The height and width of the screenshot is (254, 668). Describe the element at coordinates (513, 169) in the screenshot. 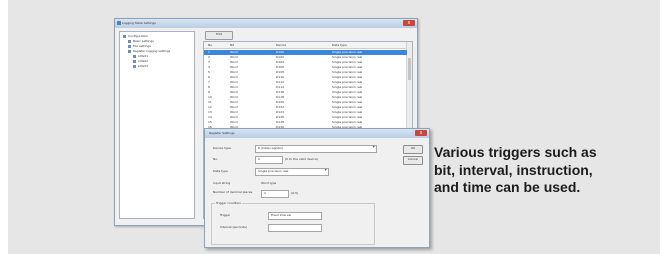

I see `caption-line-2: bit, interval, instruction,` at that location.